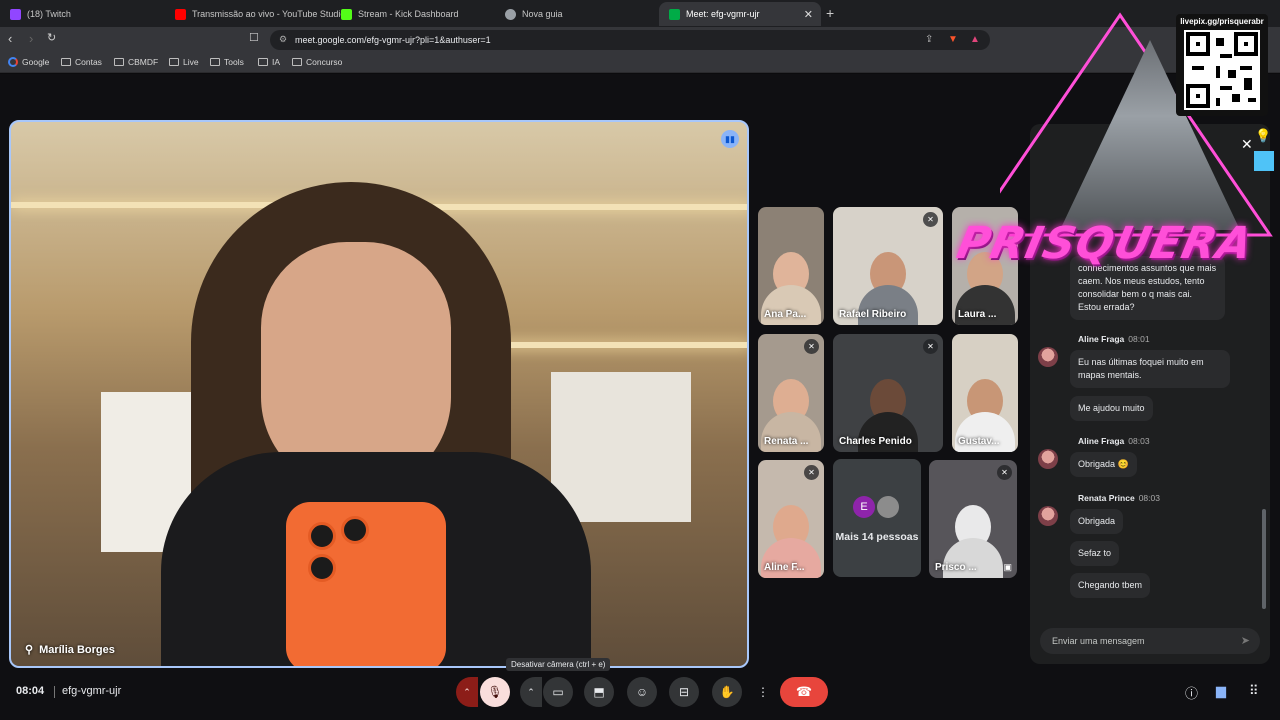 The width and height of the screenshot is (1280, 720). I want to click on reactions-button: ☺, so click(642, 692).